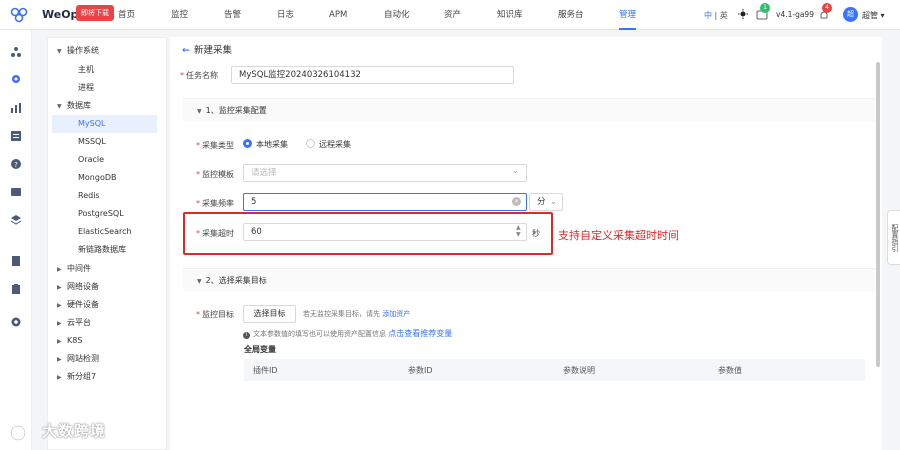 Image resolution: width=900 pixels, height=450 pixels. What do you see at coordinates (16, 136) in the screenshot?
I see `report-icon` at bounding box center [16, 136].